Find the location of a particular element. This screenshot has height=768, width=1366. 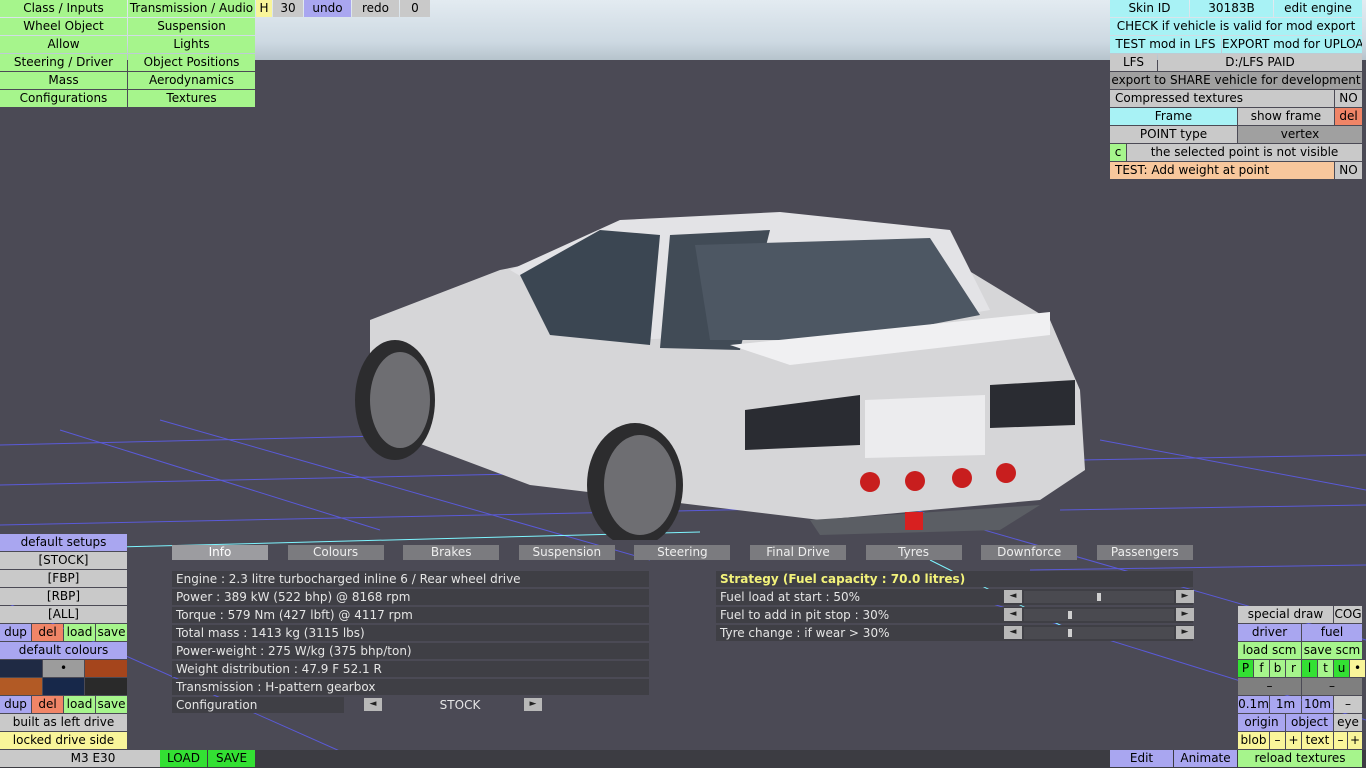

tab-info: Info is located at coordinates (220, 552).